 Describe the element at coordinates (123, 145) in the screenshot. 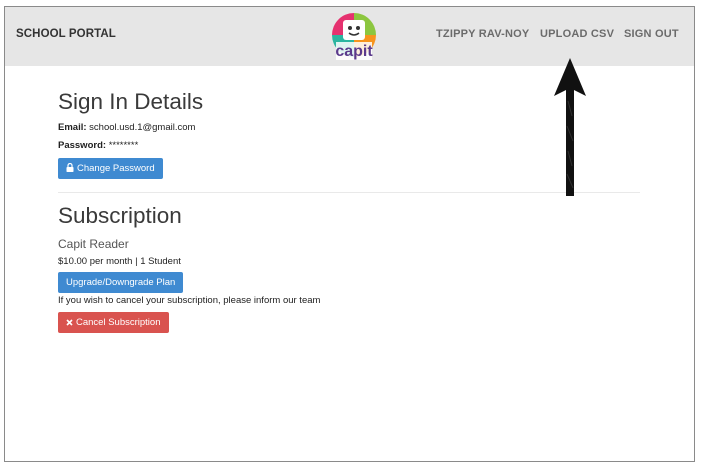

I see `password-value: ********` at that location.